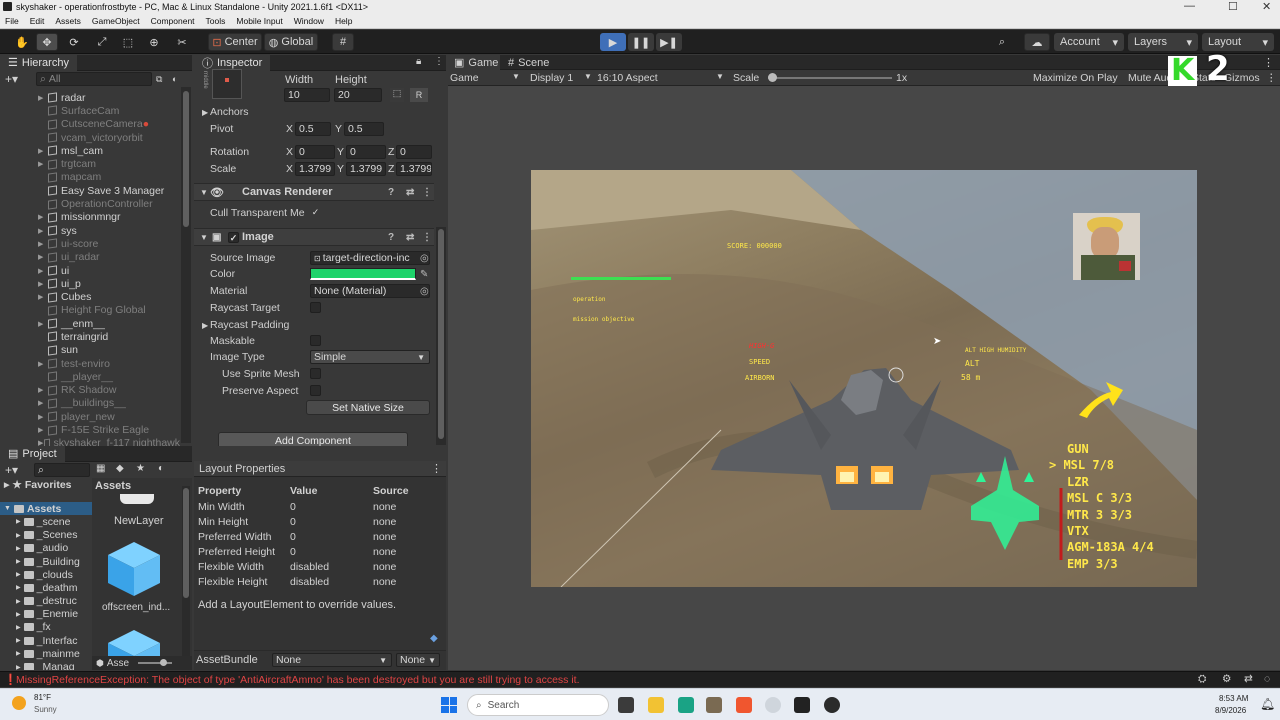  Describe the element at coordinates (109, 150) in the screenshot. I see `hierarchy-item: ▶ msl_cam` at that location.